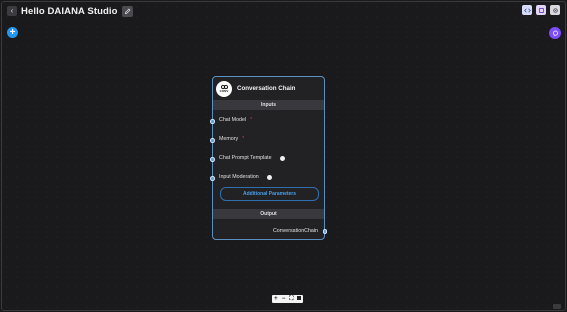 The height and width of the screenshot is (312, 567). I want to click on settings-button, so click(555, 10).